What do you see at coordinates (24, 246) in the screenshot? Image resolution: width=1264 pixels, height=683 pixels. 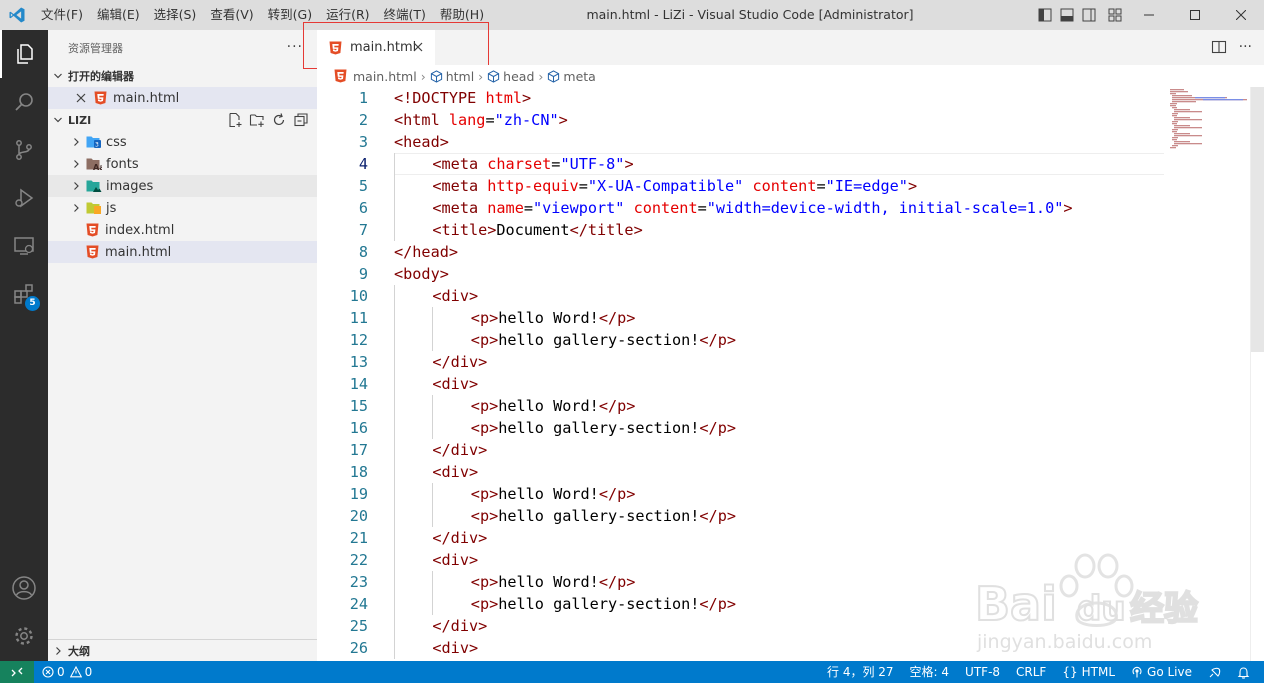 I see `remote-explorer-icon` at bounding box center [24, 246].